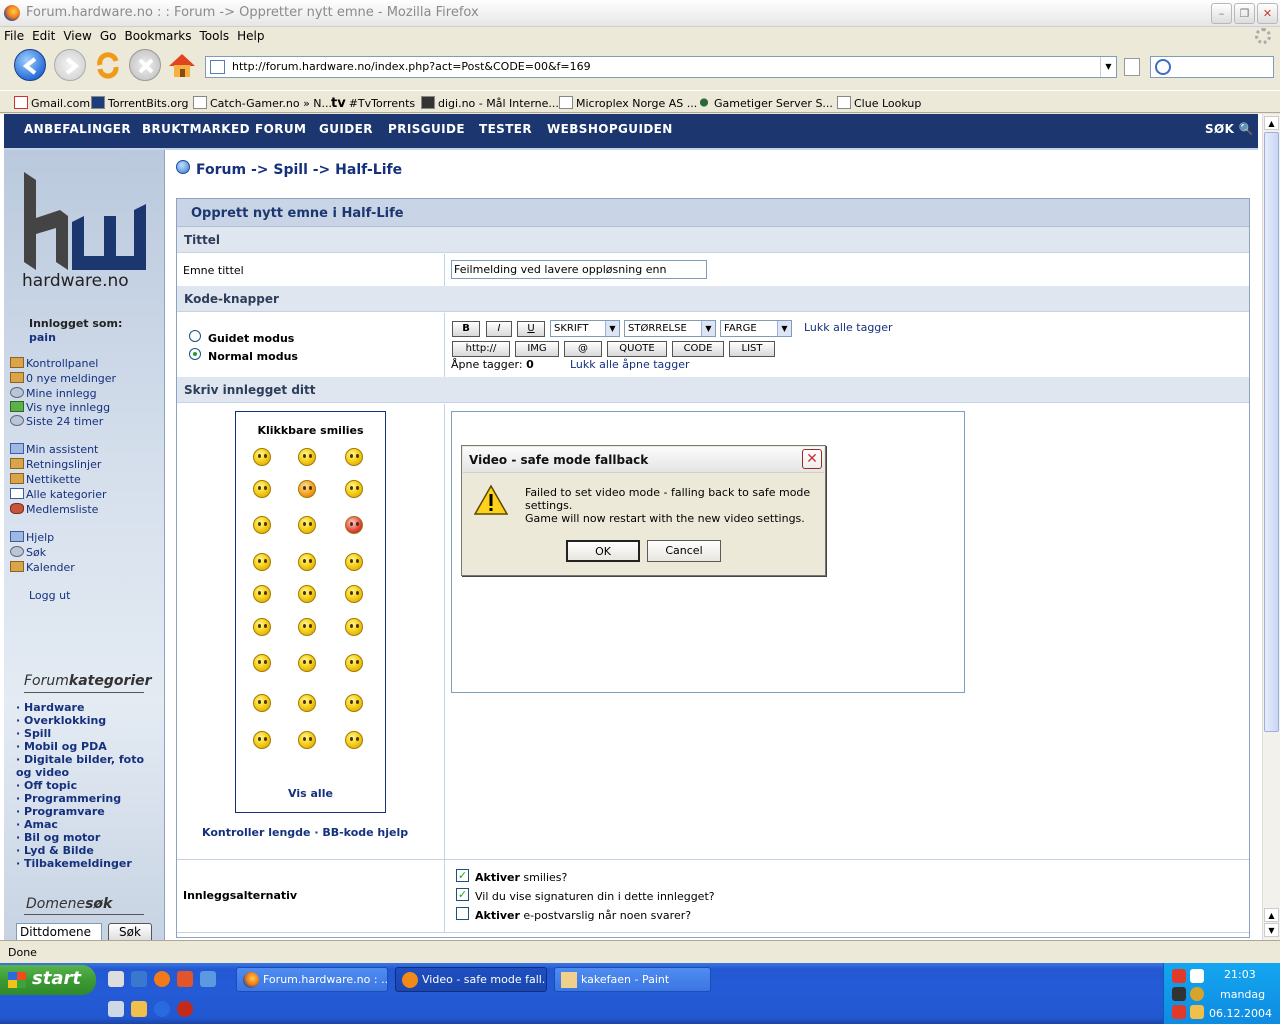 The height and width of the screenshot is (1024, 1280). I want to click on nav-webshopguiden: WEBSHOPGUIDEN, so click(610, 129).